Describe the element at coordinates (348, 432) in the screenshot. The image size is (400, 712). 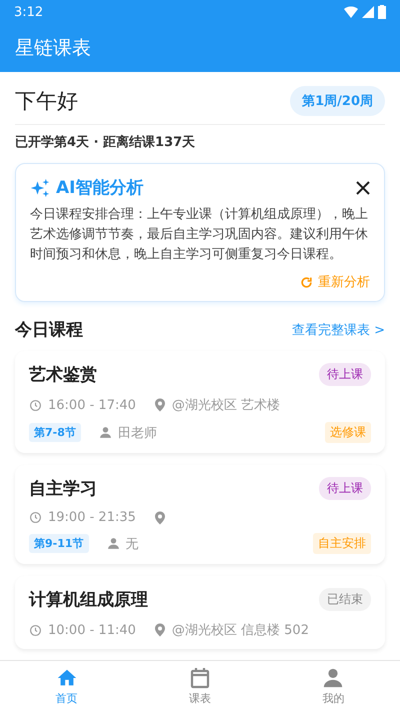
I see `course-type-tag: 选修课` at that location.